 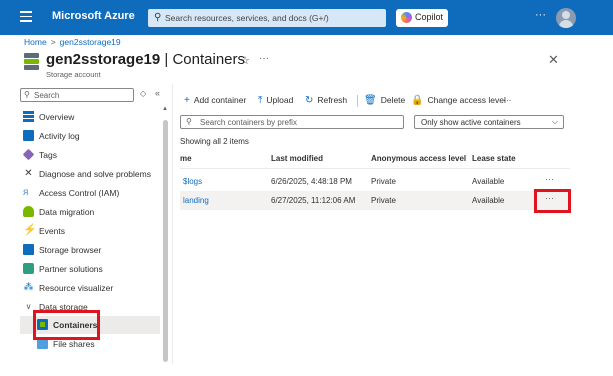 I want to click on sidebar-item-resource-visualizer: ⁂ Resource visualizer, so click(x=90, y=288).